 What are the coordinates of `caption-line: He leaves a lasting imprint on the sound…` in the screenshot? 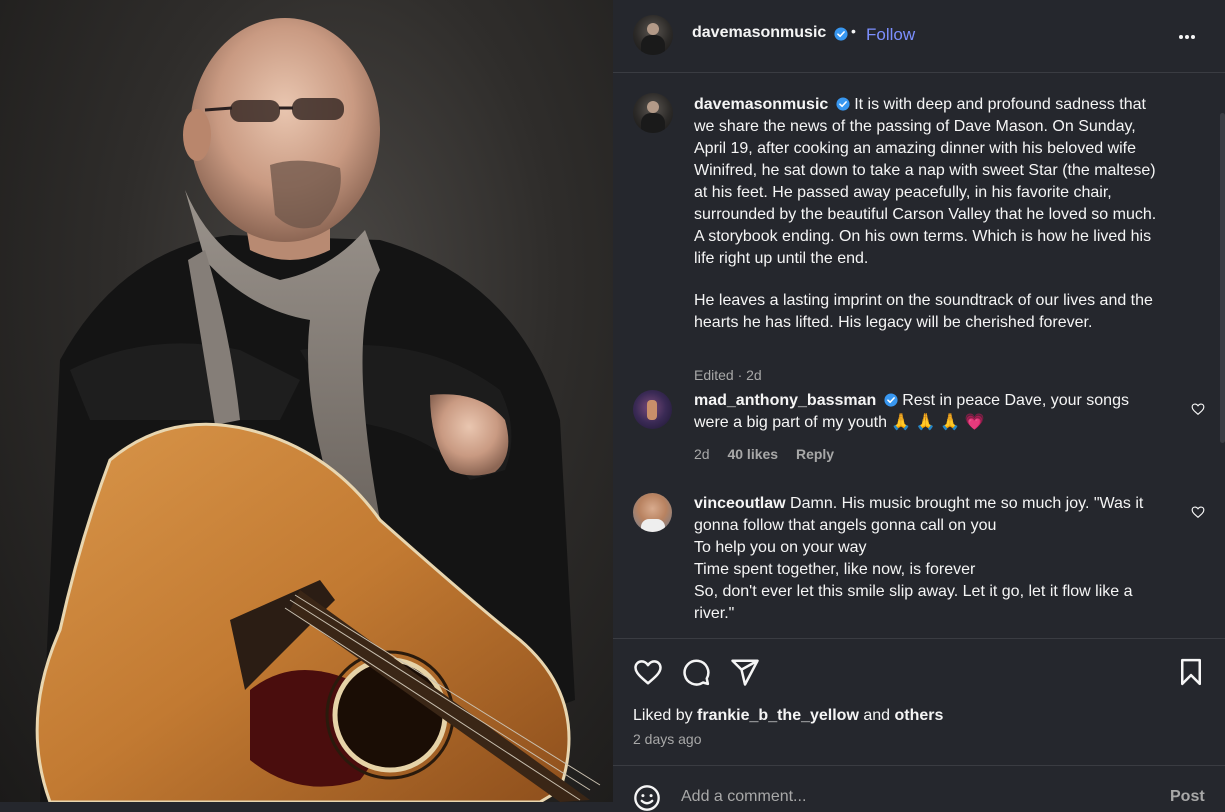 It's located at (923, 300).